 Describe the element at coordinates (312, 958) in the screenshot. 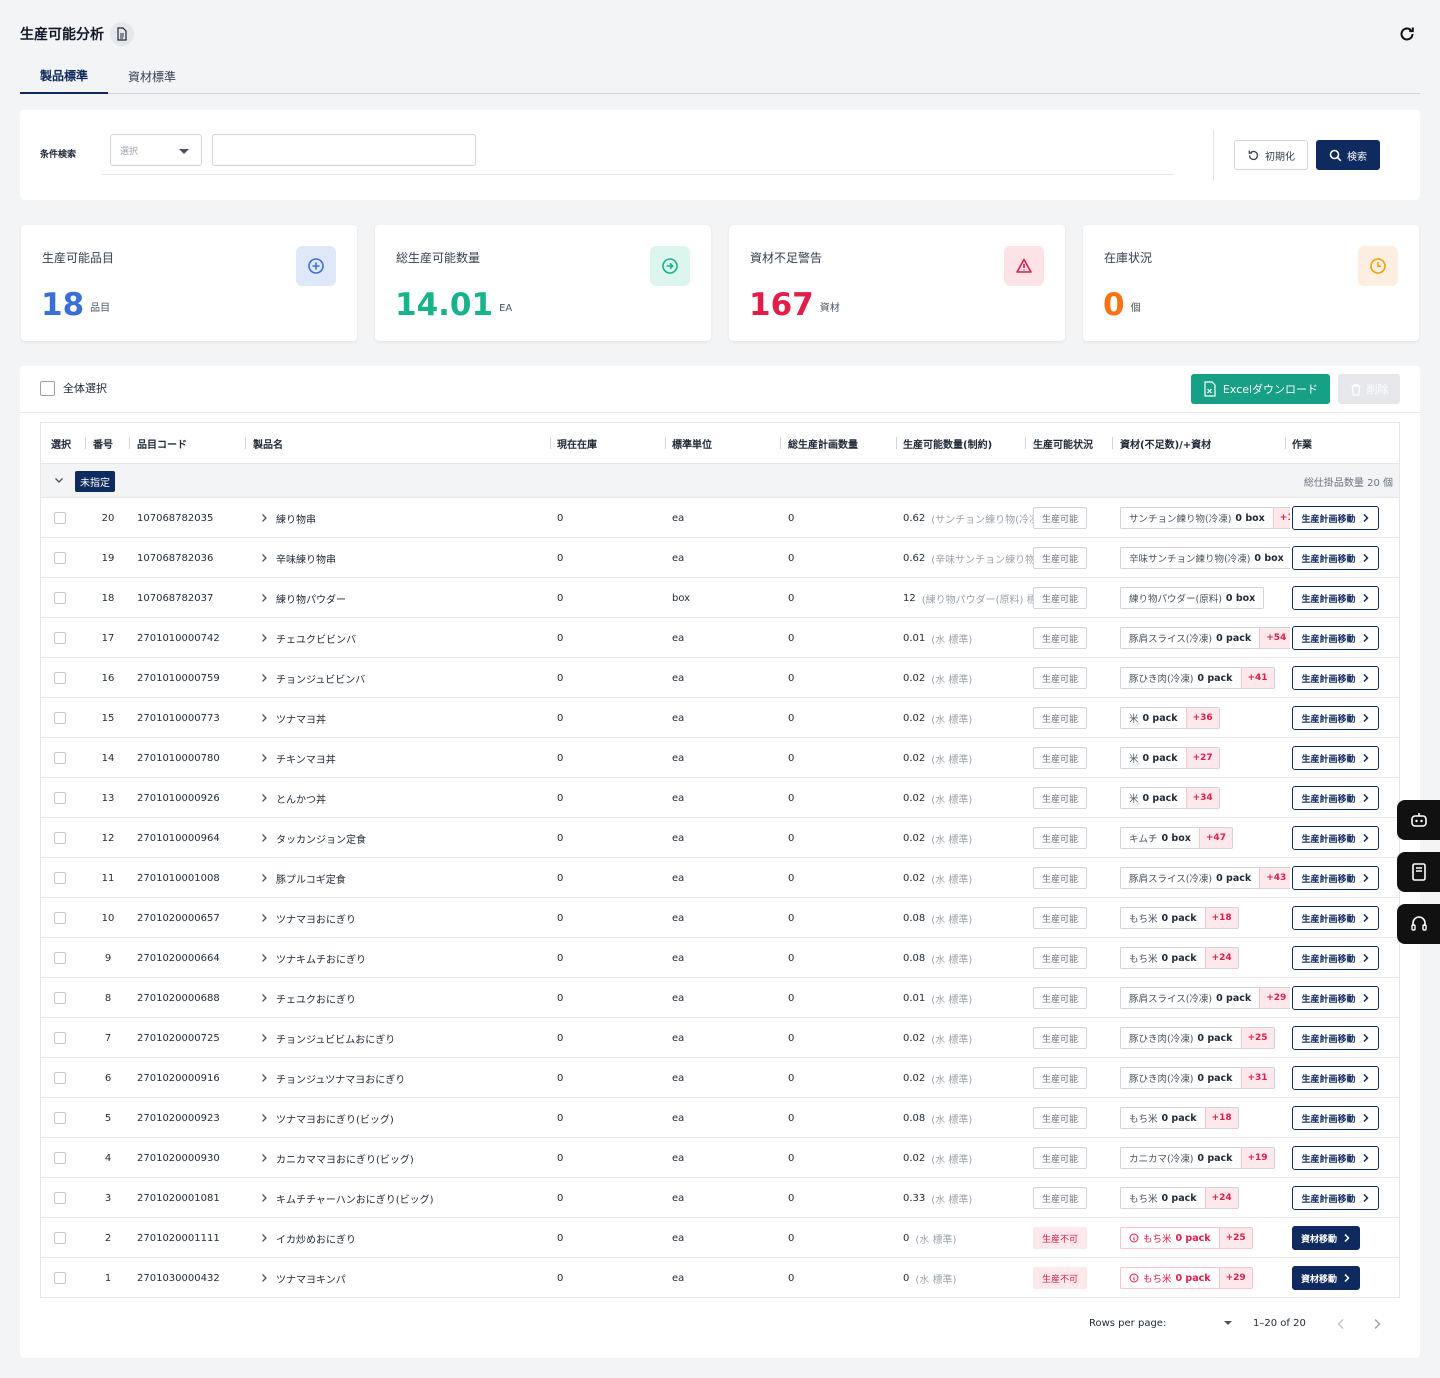

I see `product-name-cell: ツナキムチおにぎり` at that location.